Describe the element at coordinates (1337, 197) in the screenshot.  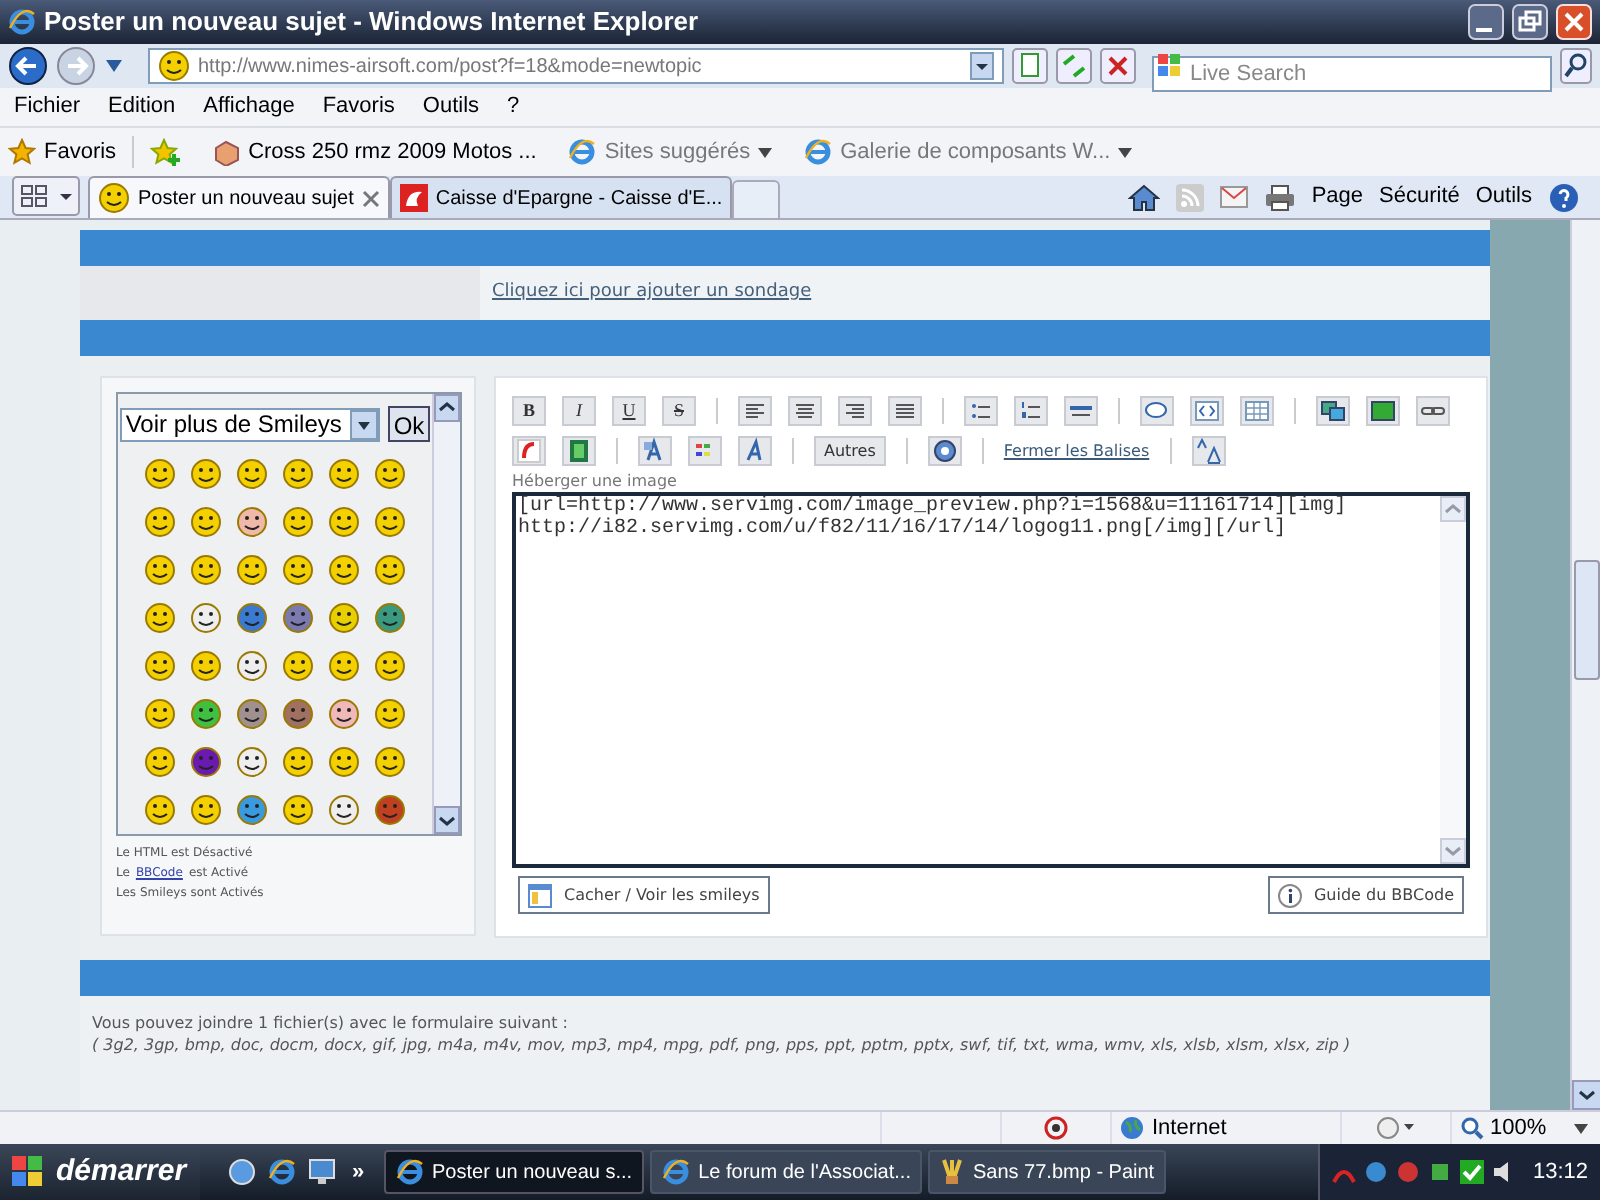
I see `command-menu: Page` at that location.